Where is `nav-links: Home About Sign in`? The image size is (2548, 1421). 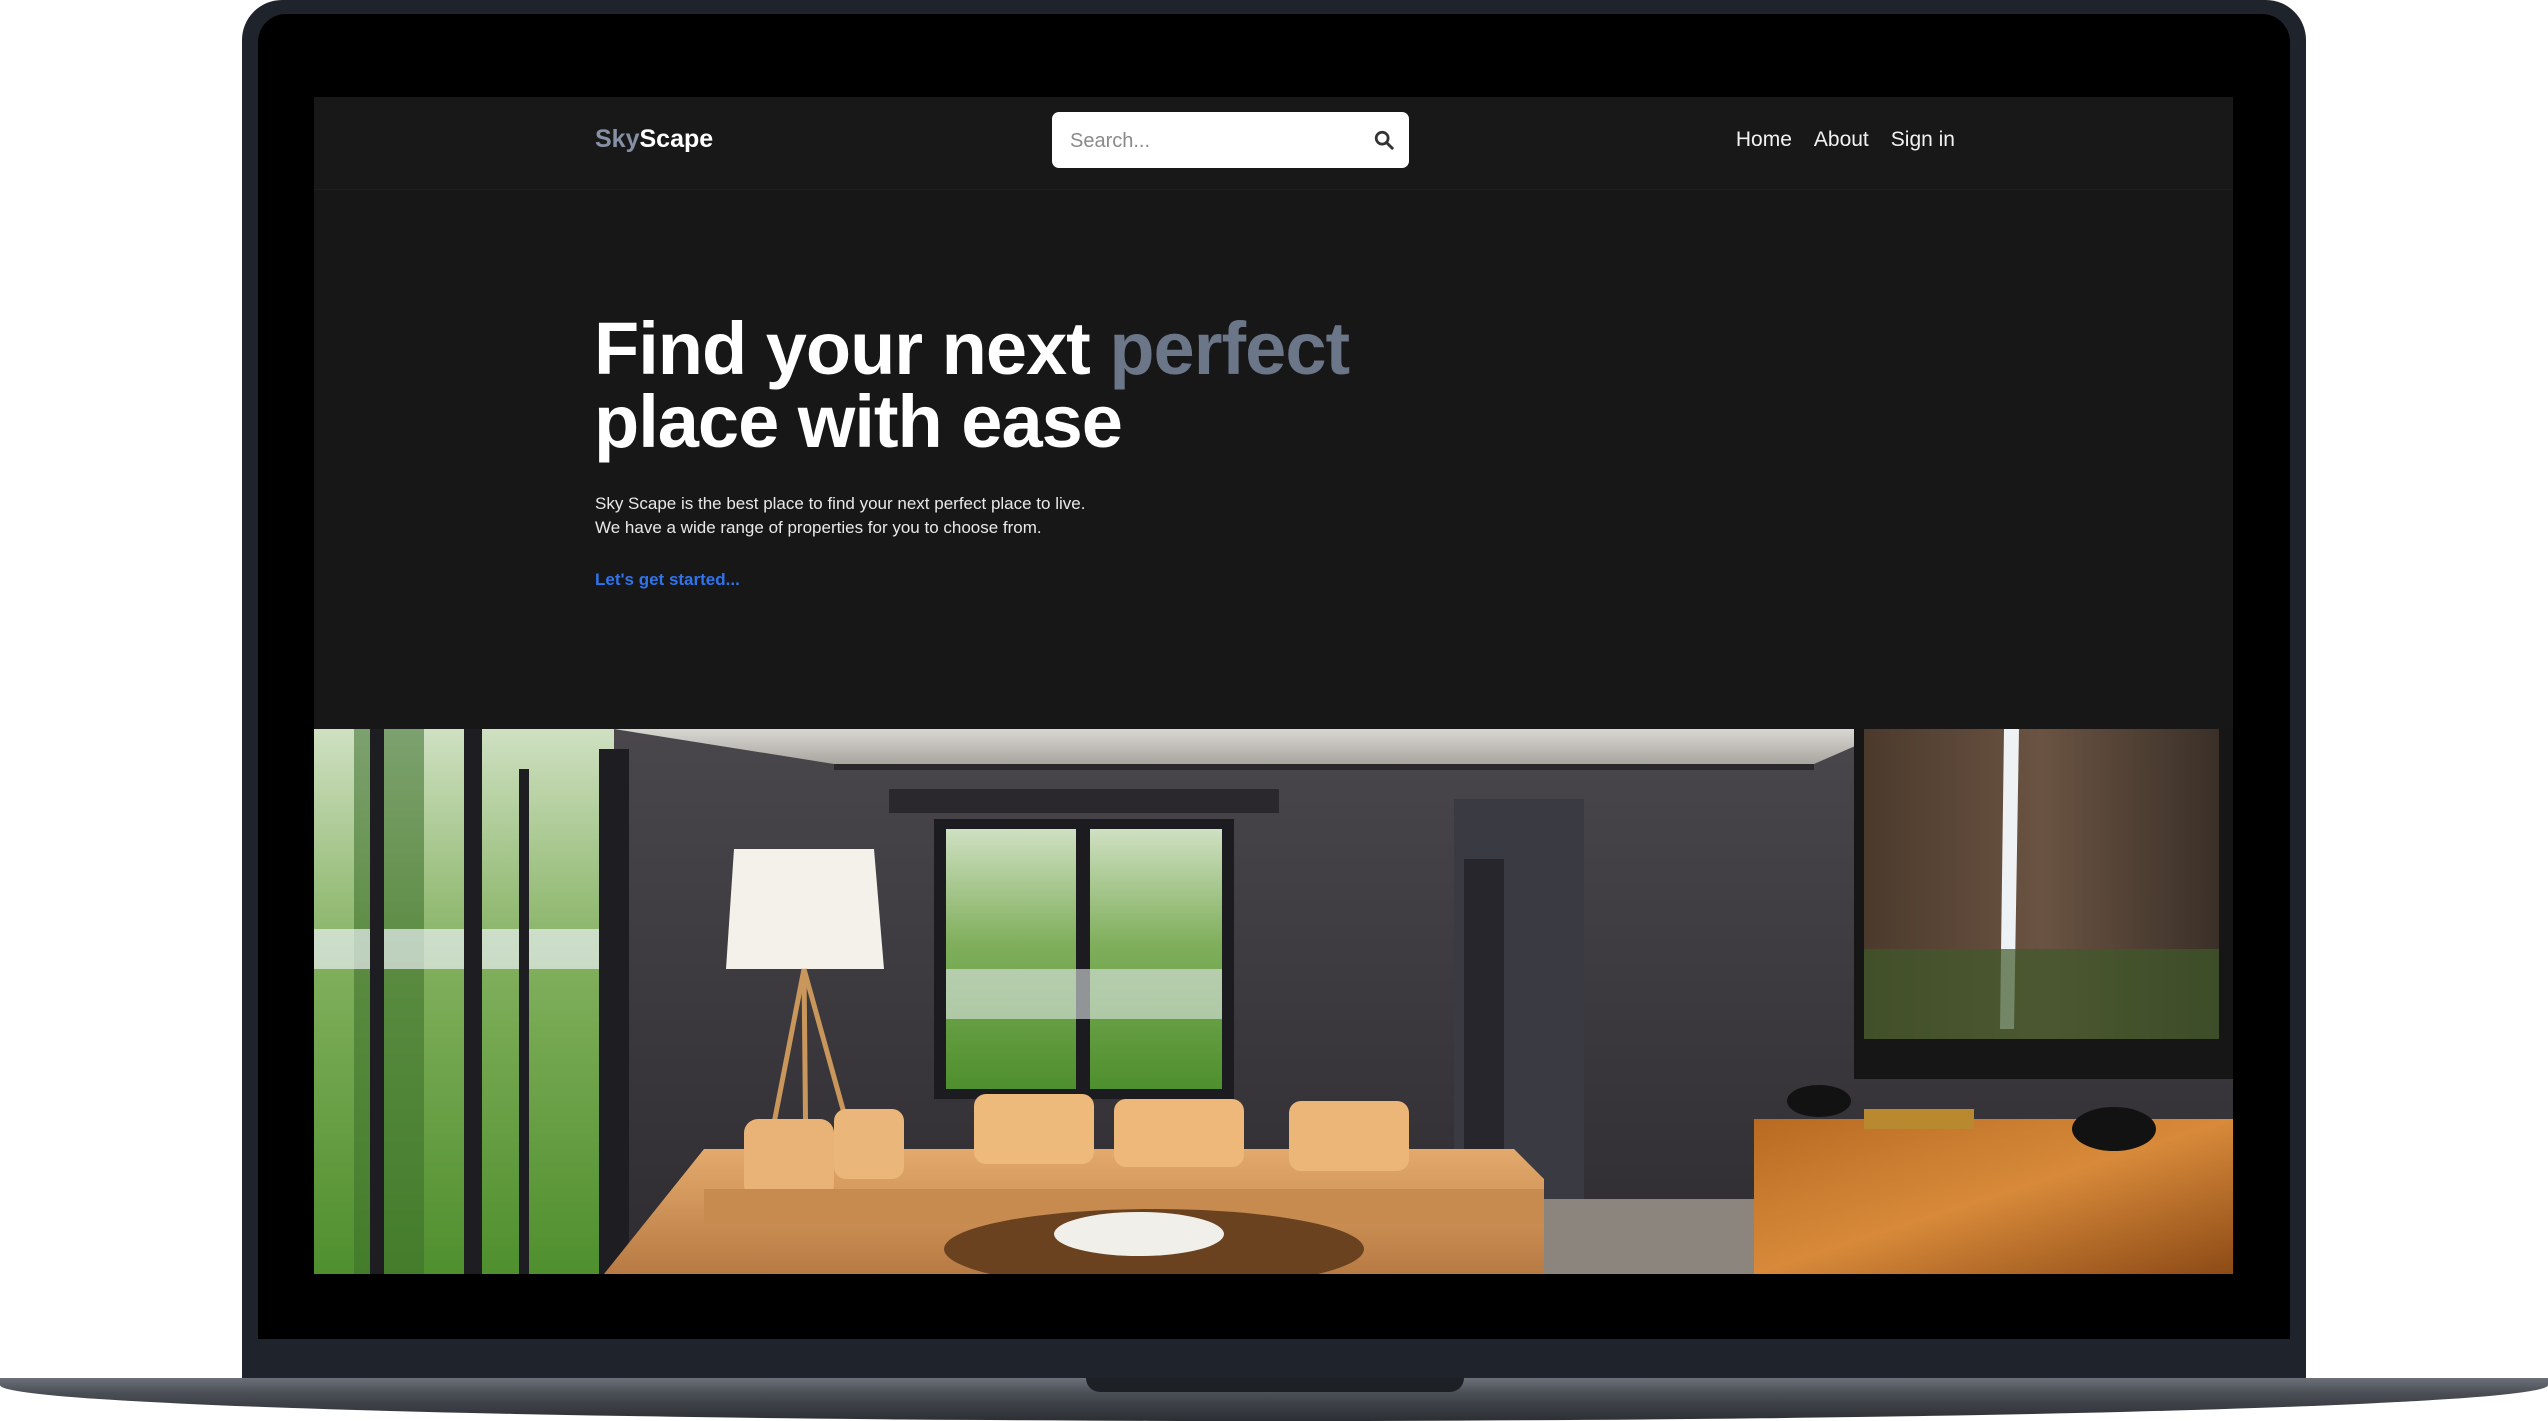
nav-links: Home About Sign in is located at coordinates (1845, 140).